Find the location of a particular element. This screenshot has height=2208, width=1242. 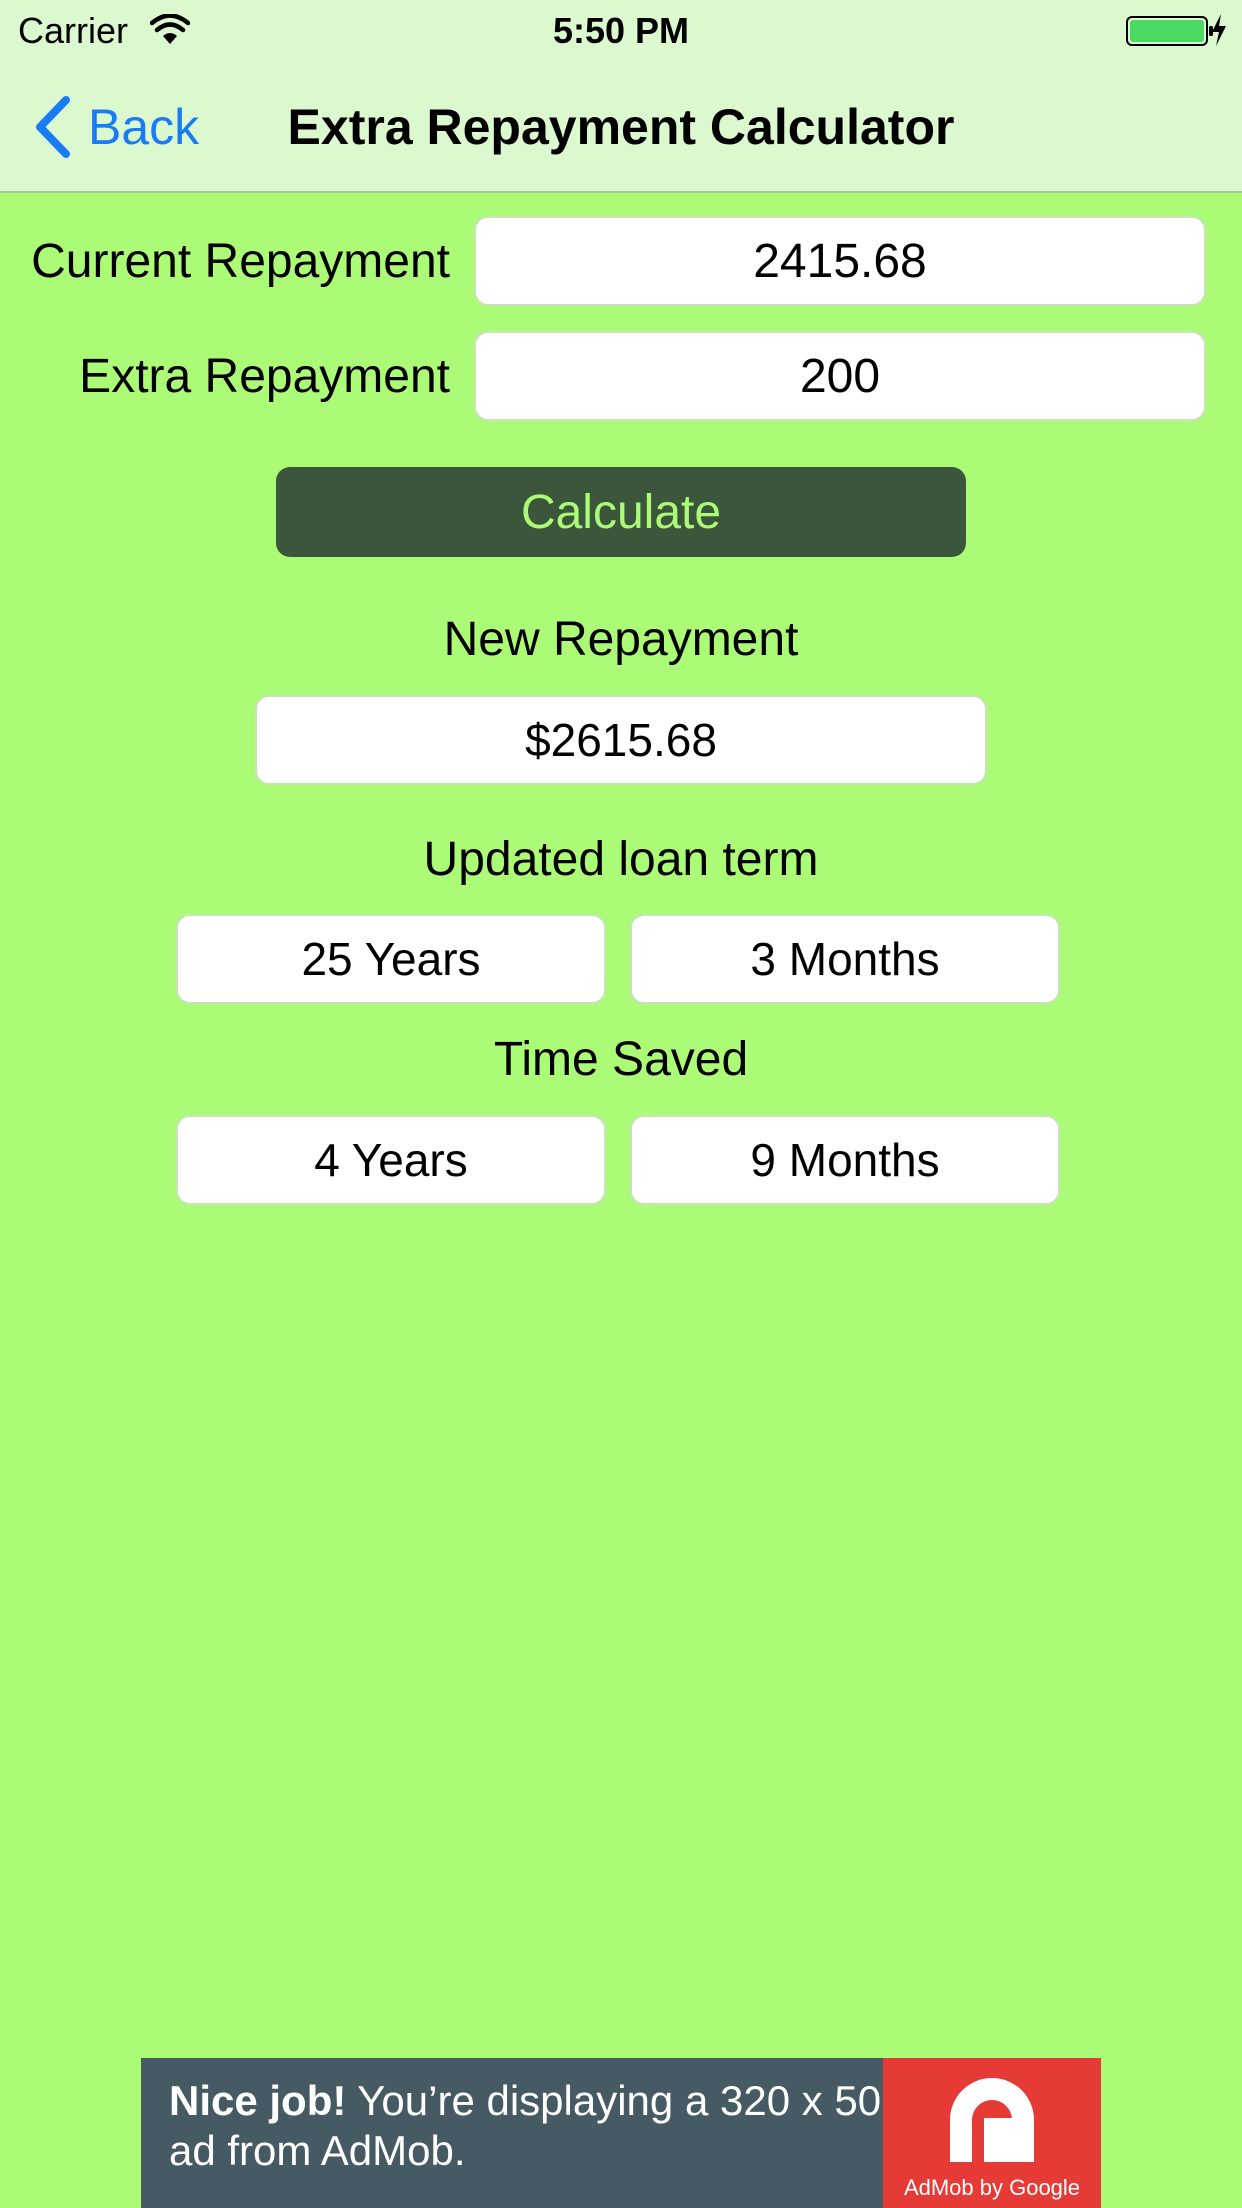

time-saved-months: 9 Months is located at coordinates (845, 1160).